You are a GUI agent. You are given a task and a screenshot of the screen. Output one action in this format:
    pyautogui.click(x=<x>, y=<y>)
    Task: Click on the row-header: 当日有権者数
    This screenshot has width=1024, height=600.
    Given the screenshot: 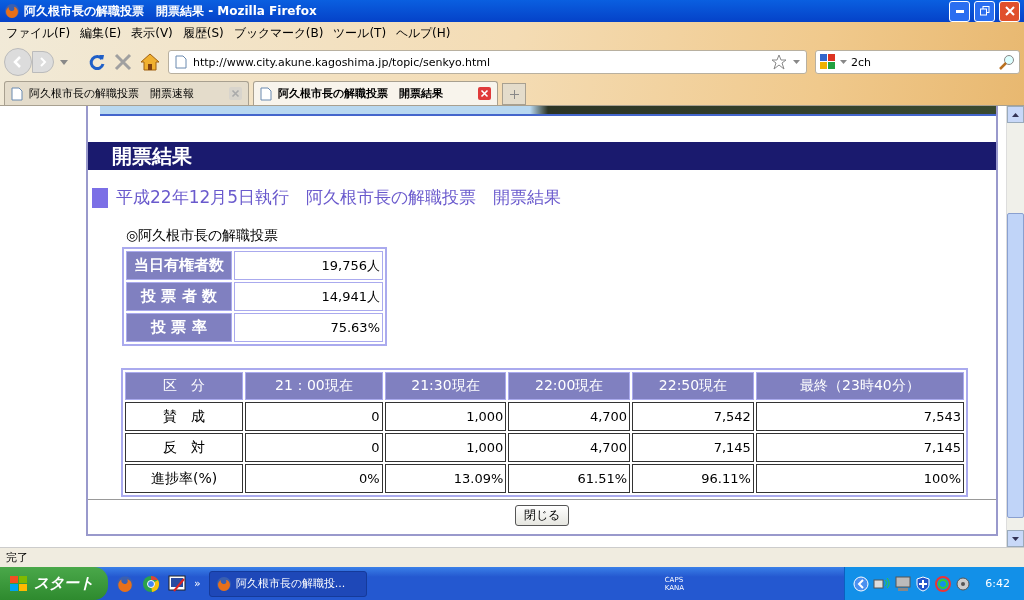 What is the action you would take?
    pyautogui.click(x=179, y=265)
    